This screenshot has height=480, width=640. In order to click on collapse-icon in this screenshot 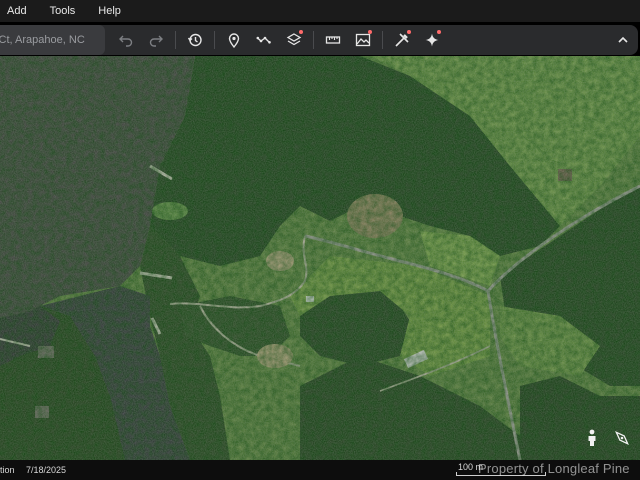, I will do `click(623, 39)`.